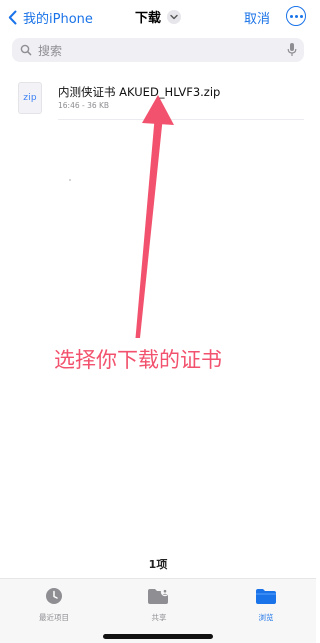 The height and width of the screenshot is (643, 320). Describe the element at coordinates (54, 596) in the screenshot. I see `clock-icon` at that location.